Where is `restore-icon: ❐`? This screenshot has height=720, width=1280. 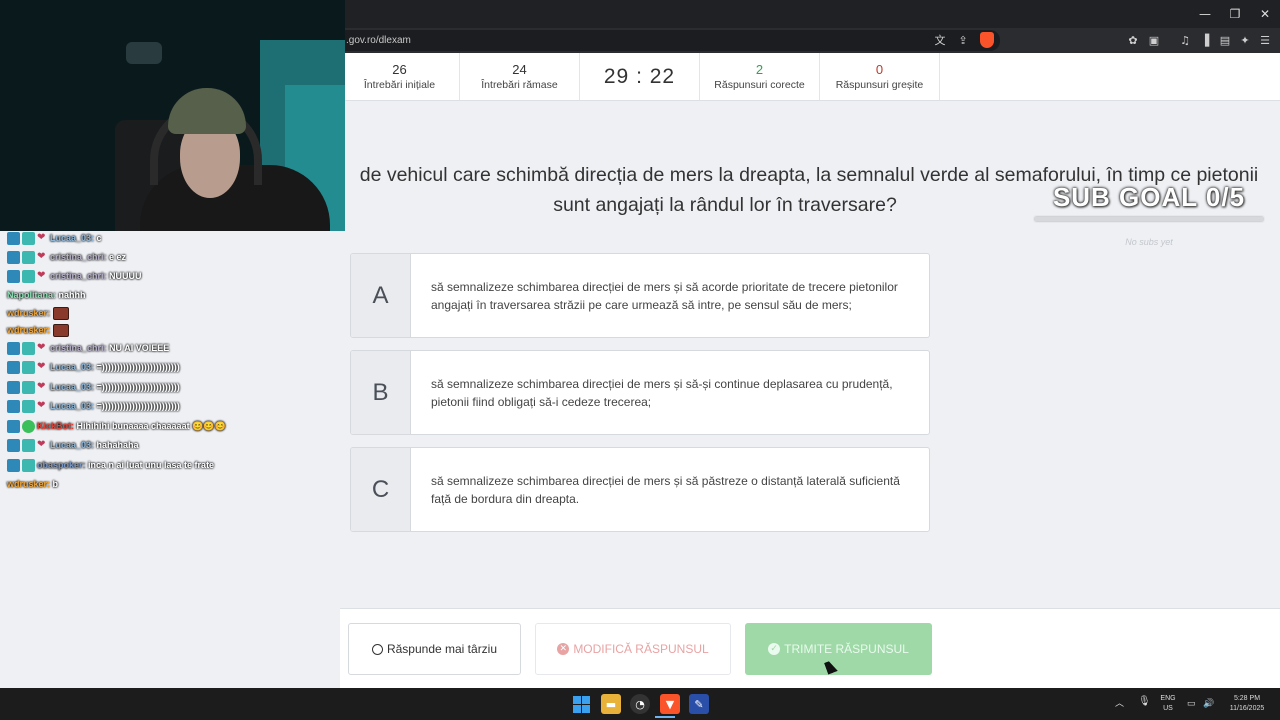 restore-icon: ❐ is located at coordinates (1235, 14).